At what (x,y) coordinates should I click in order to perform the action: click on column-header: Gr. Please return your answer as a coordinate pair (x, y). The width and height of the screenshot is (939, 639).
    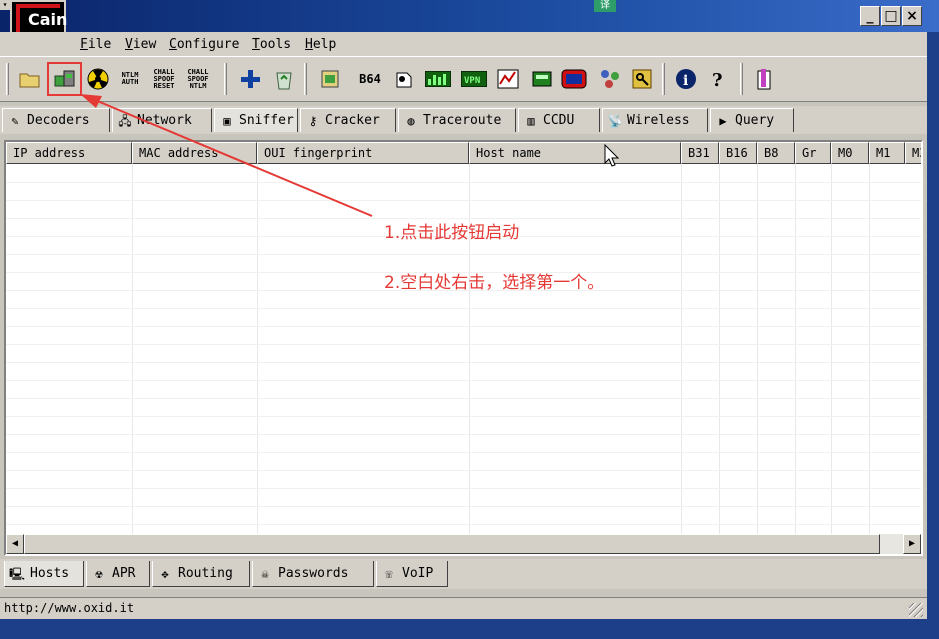
    Looking at the image, I should click on (813, 153).